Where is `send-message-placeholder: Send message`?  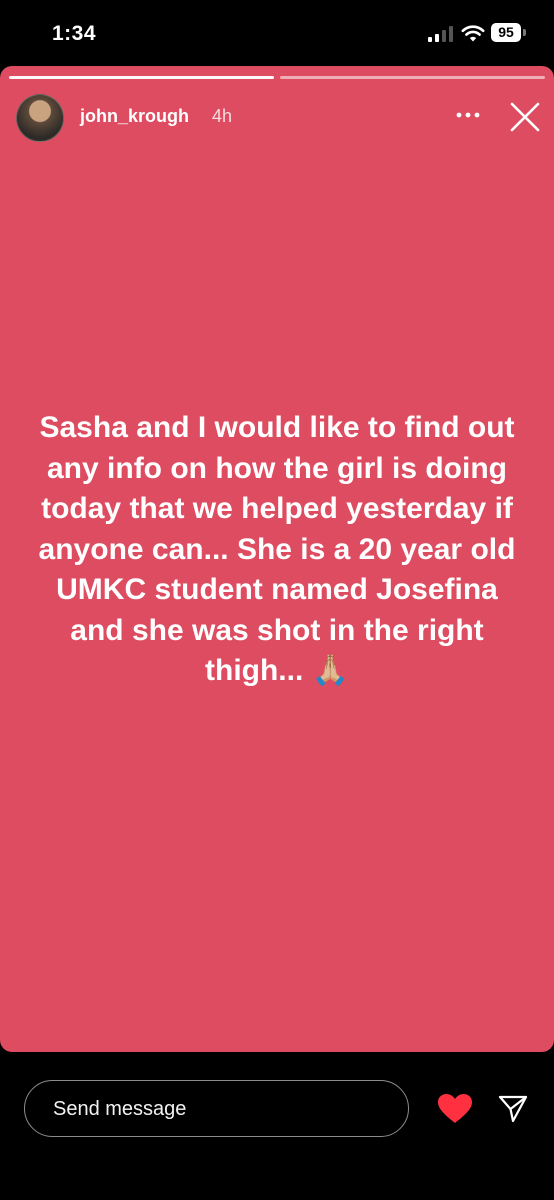 send-message-placeholder: Send message is located at coordinates (120, 1109).